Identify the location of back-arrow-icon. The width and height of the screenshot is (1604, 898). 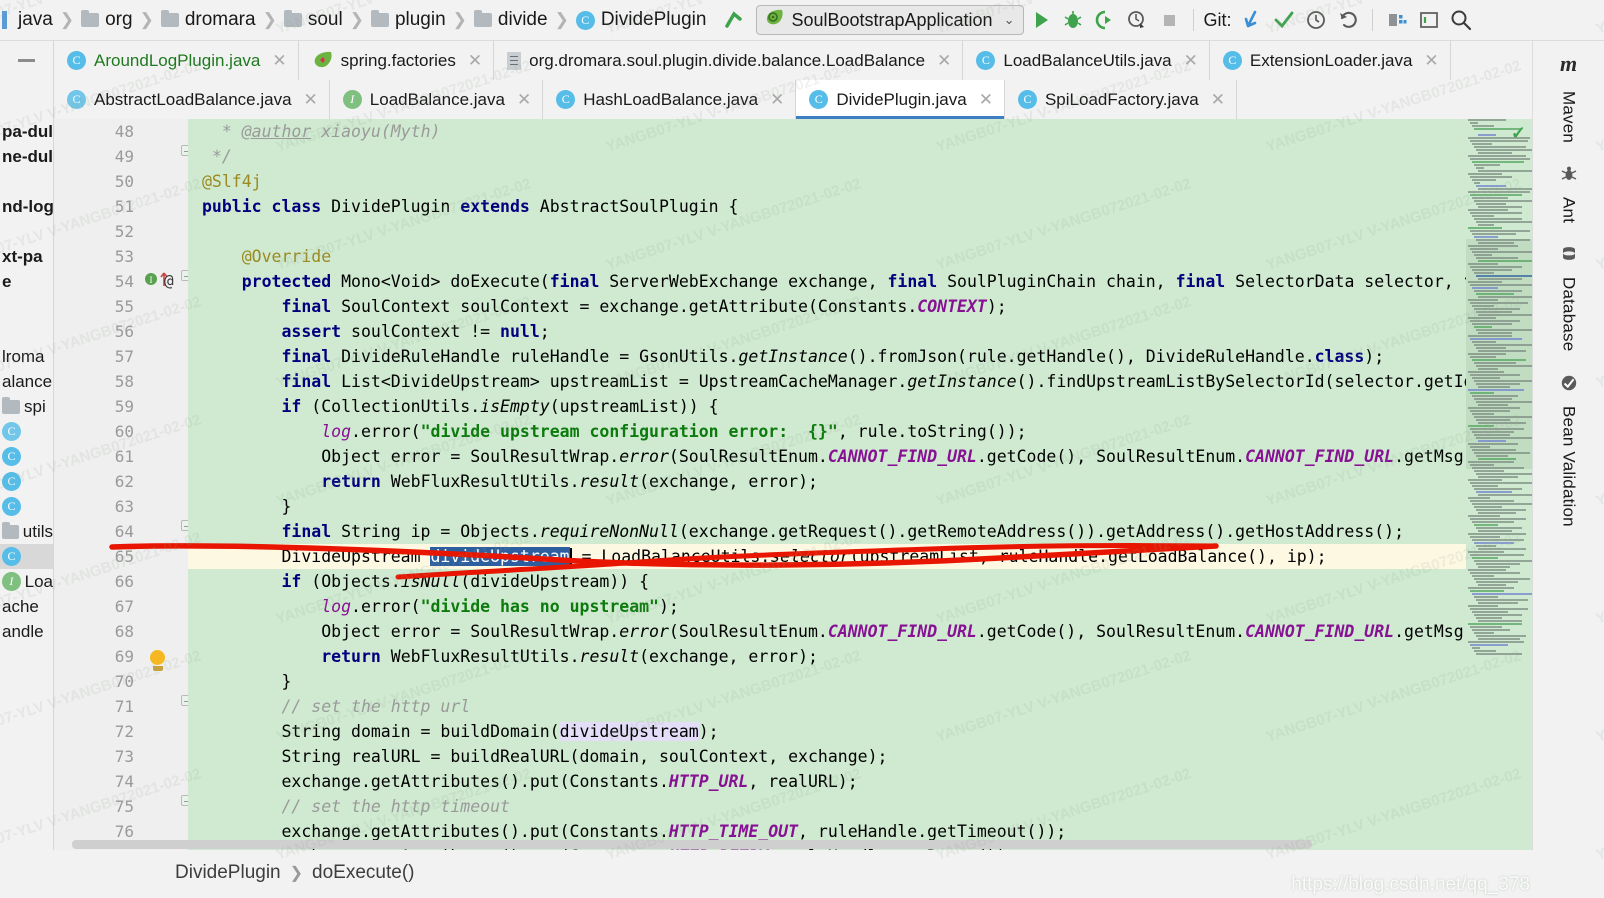
(733, 20).